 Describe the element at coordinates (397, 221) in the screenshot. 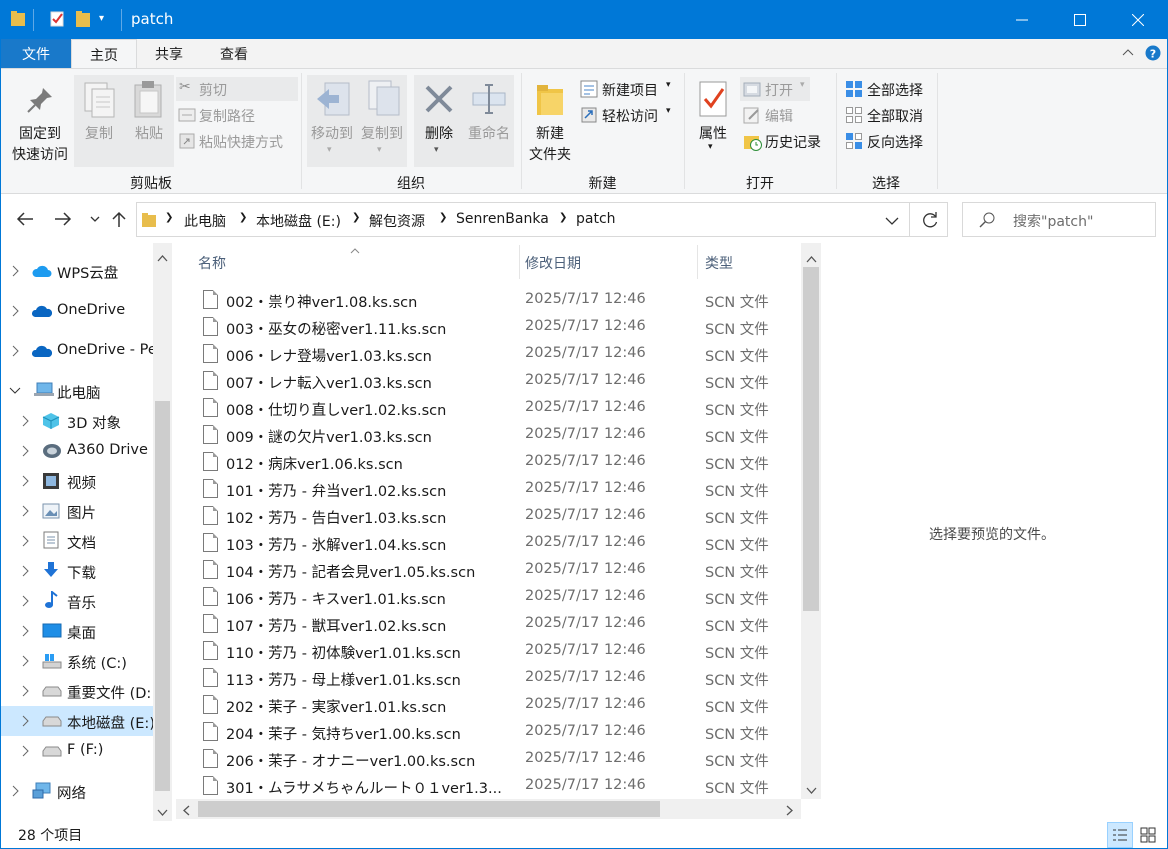

I see `breadcrumb-unpack-resources: 解包资源` at that location.